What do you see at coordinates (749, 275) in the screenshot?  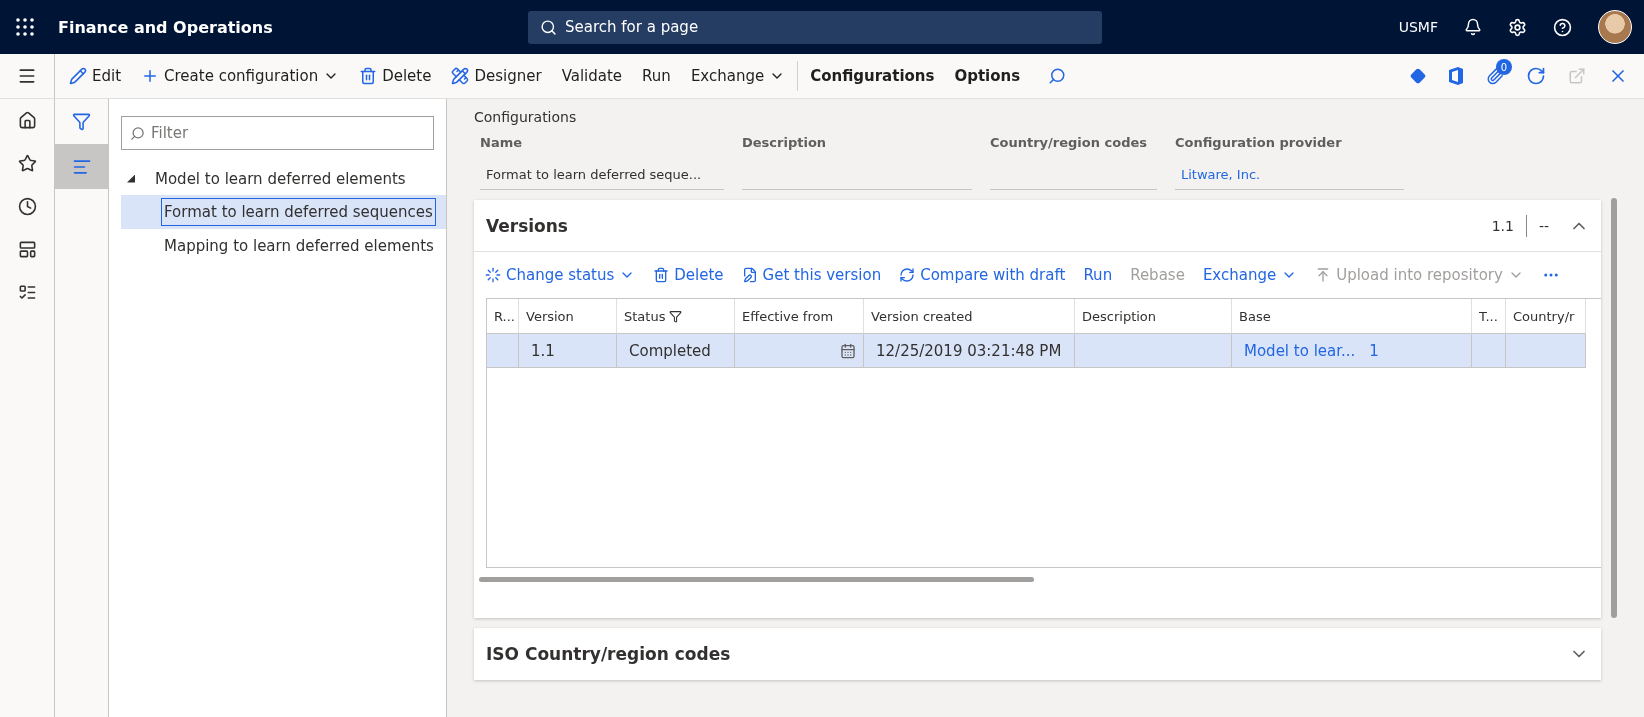 I see `edit-icon` at bounding box center [749, 275].